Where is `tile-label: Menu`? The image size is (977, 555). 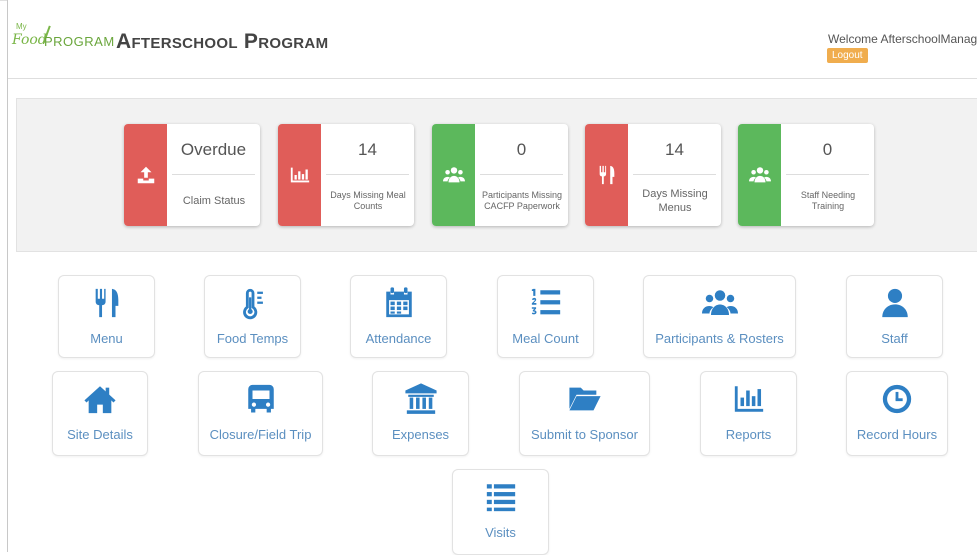 tile-label: Menu is located at coordinates (106, 338).